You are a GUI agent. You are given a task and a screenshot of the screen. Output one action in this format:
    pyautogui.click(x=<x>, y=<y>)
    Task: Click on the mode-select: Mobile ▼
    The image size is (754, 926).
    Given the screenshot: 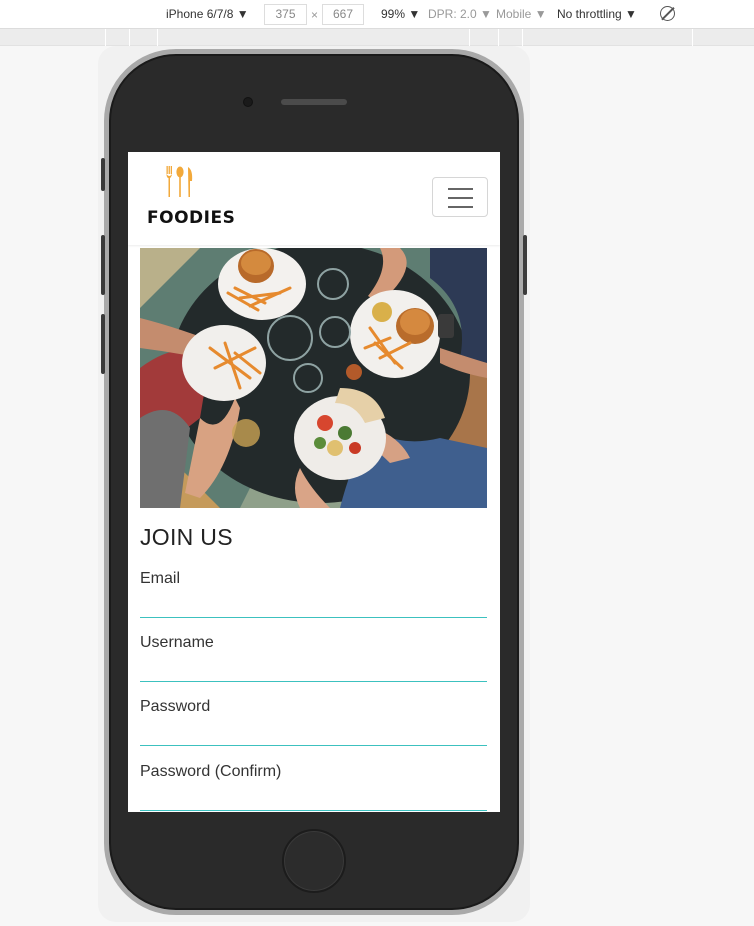 What is the action you would take?
    pyautogui.click(x=521, y=14)
    